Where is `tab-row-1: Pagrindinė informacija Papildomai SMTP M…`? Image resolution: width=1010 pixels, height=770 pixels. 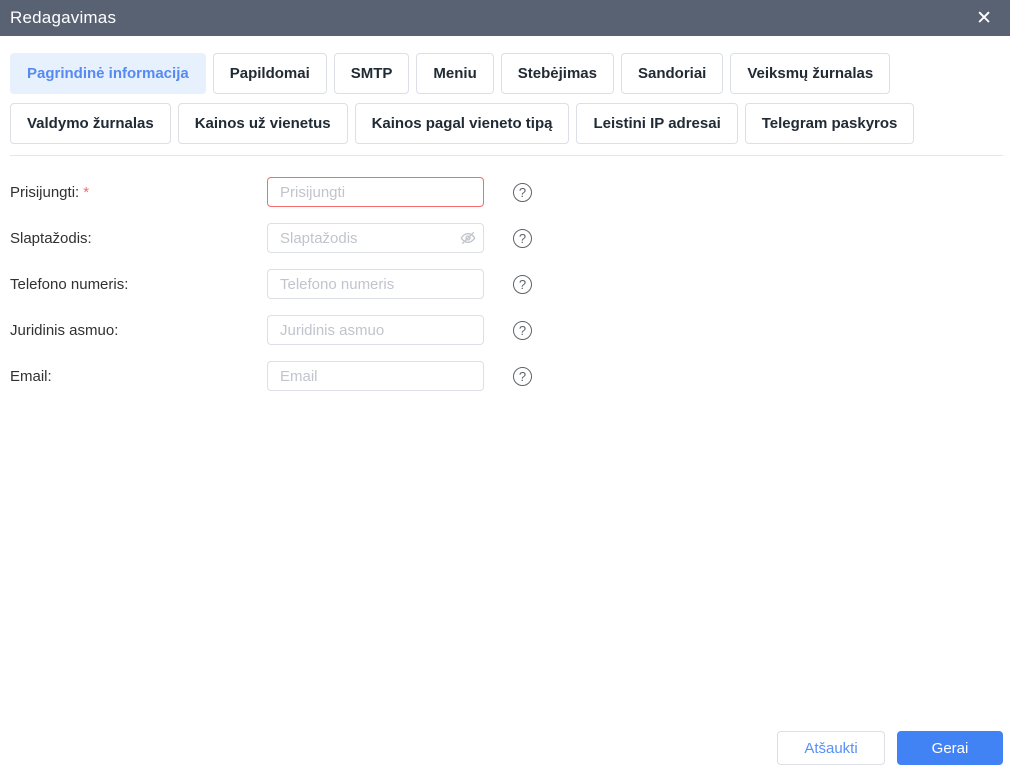
tab-row-1: Pagrindinė informacija Papildomai SMTP M… is located at coordinates (505, 73).